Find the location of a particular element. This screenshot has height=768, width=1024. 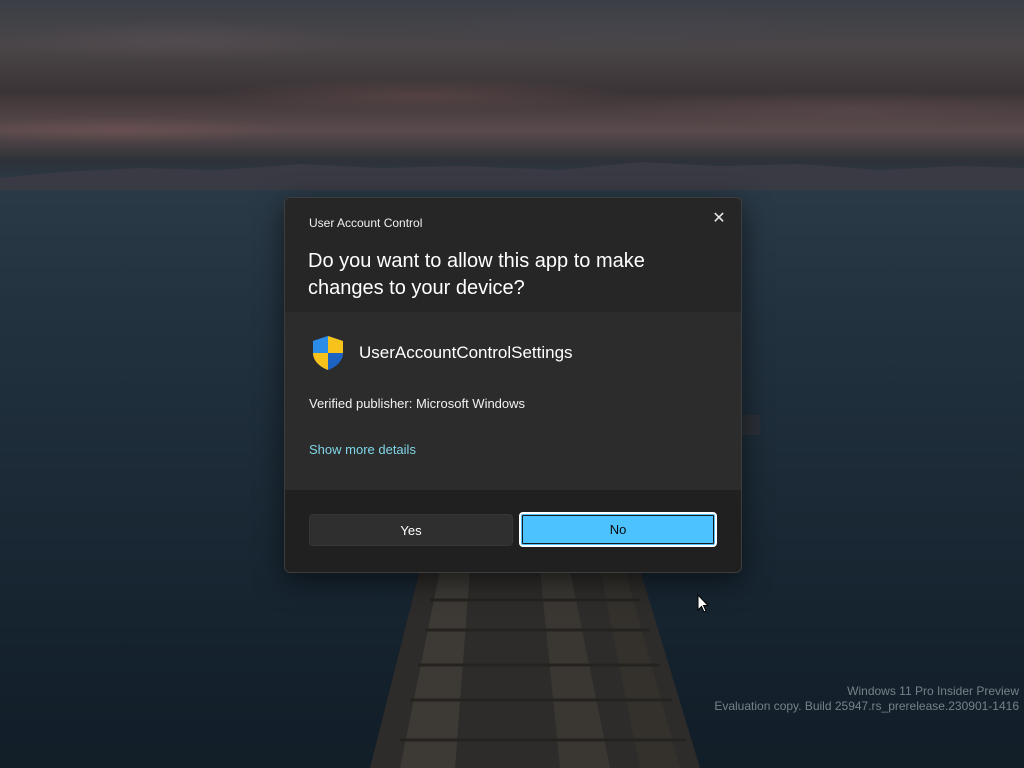

close-button: ✕ is located at coordinates (719, 218).